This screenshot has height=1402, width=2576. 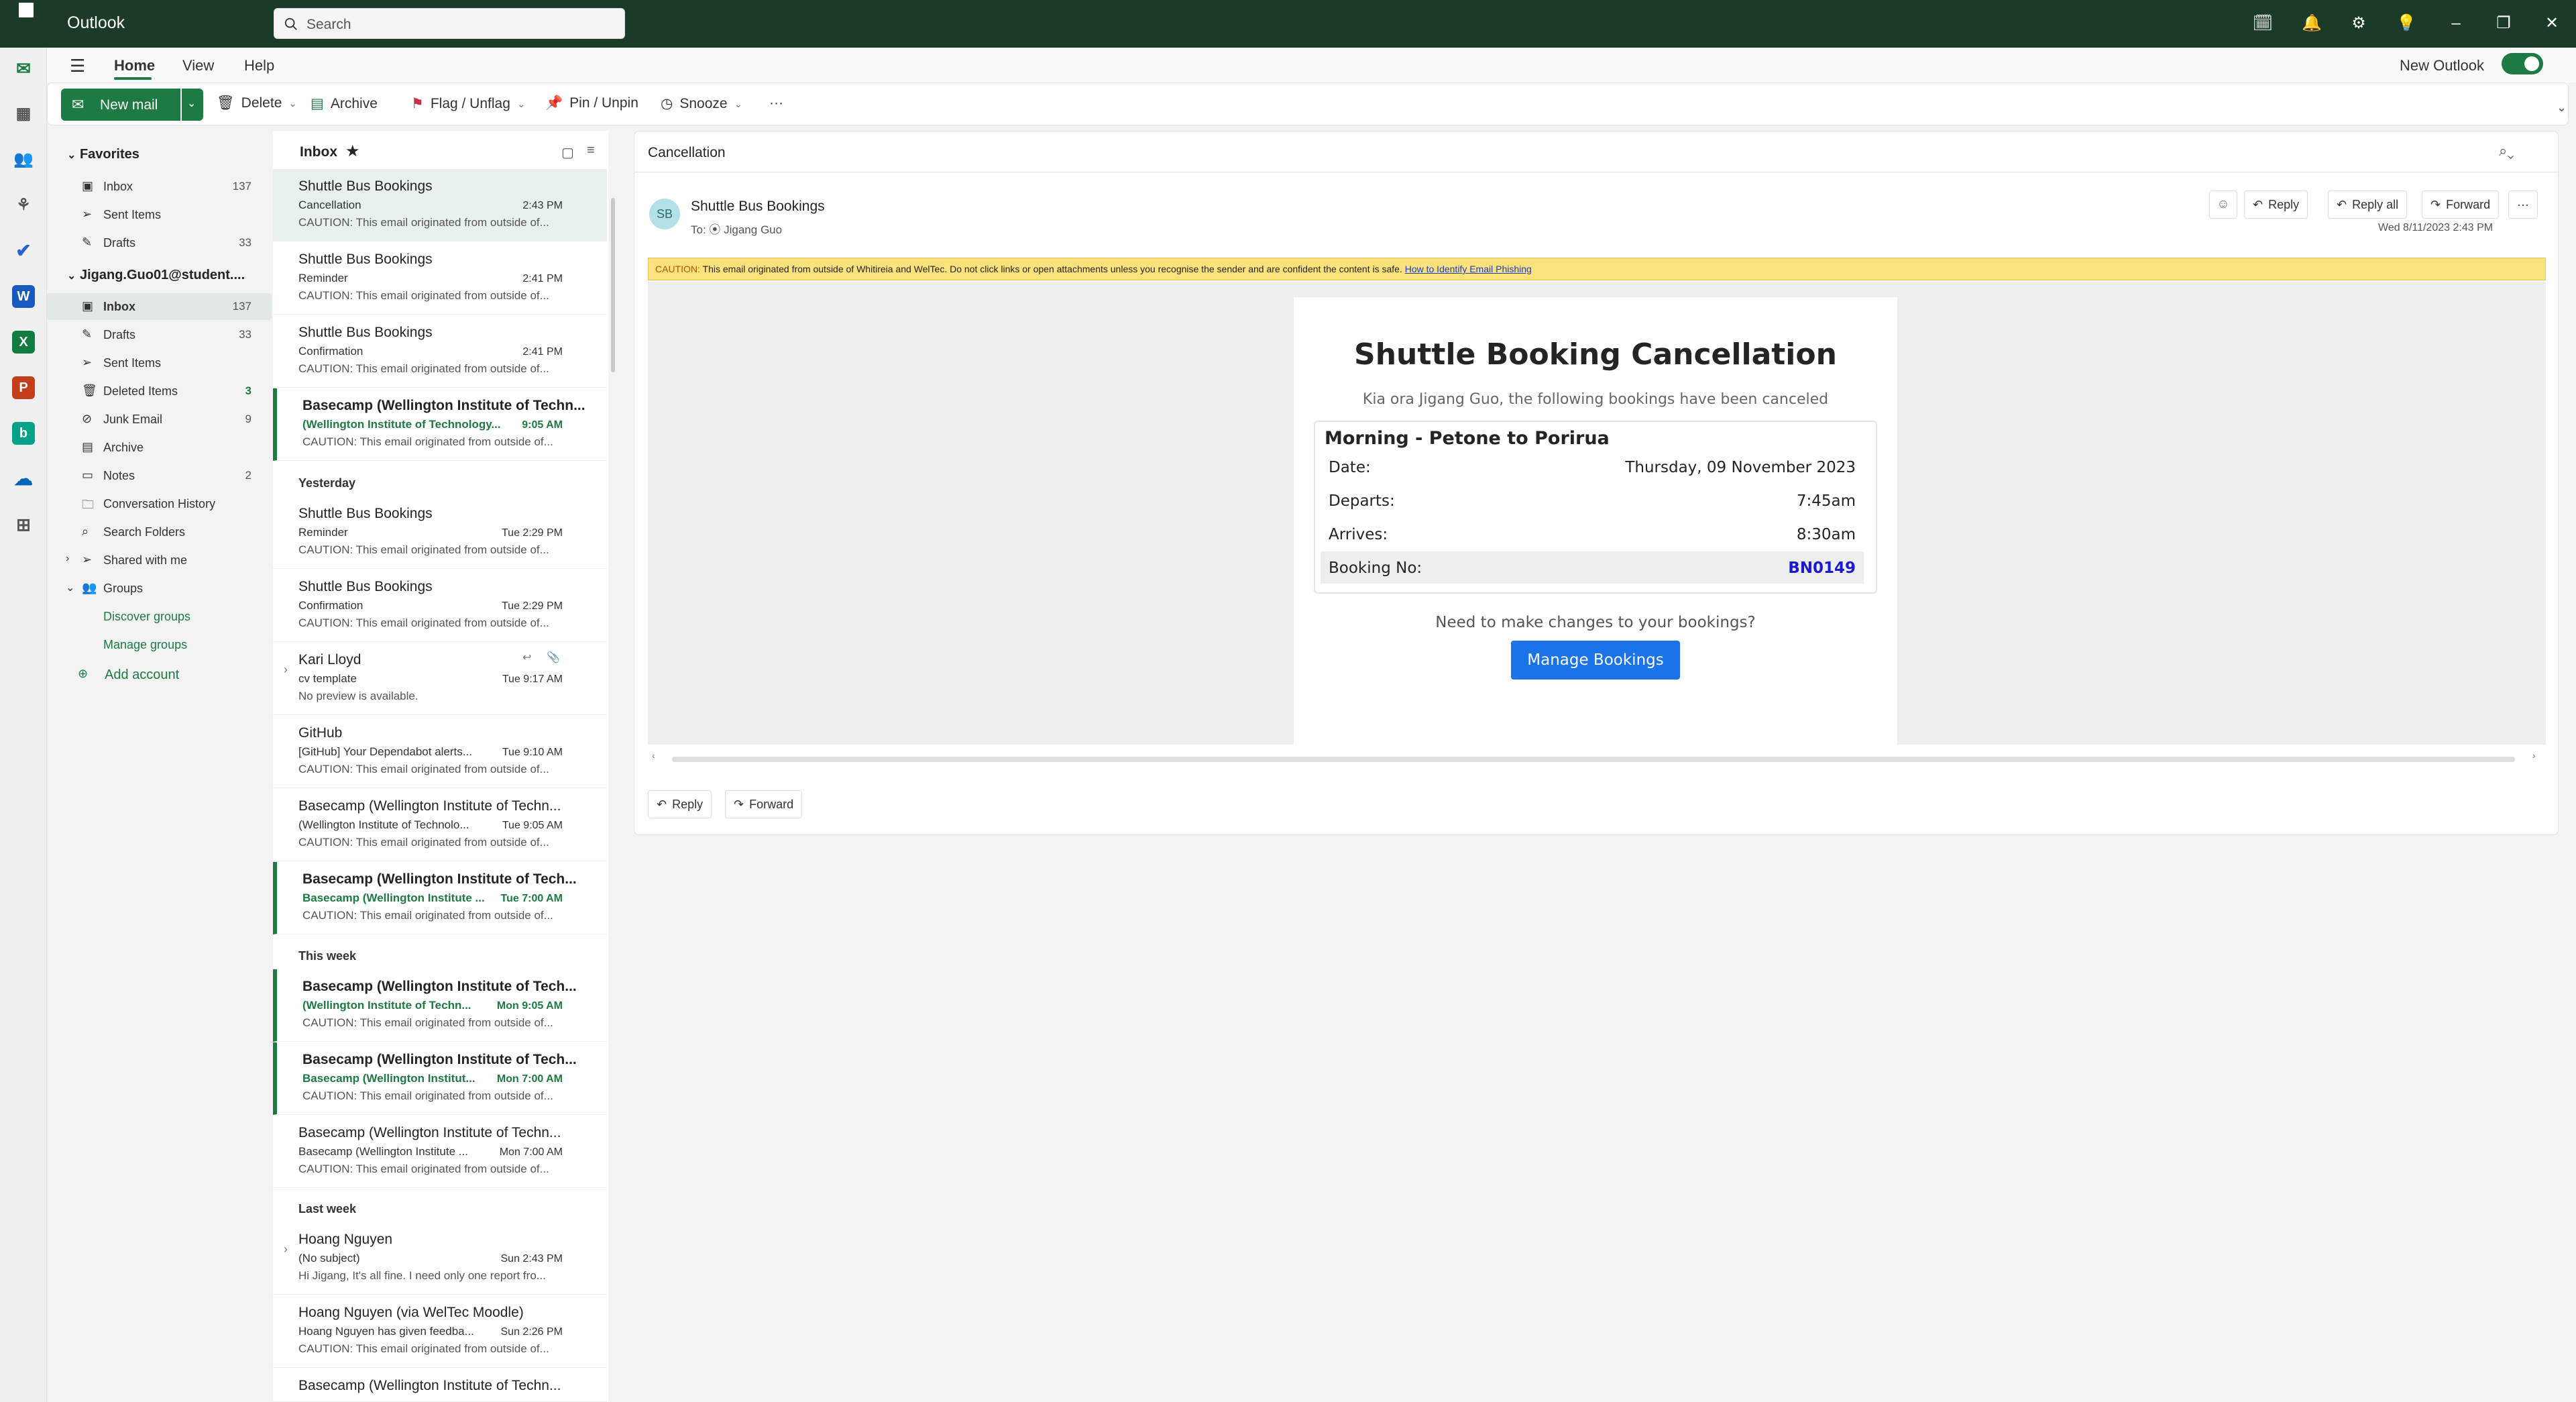 What do you see at coordinates (159, 645) in the screenshot?
I see `manage-groups-link: Manage groups` at bounding box center [159, 645].